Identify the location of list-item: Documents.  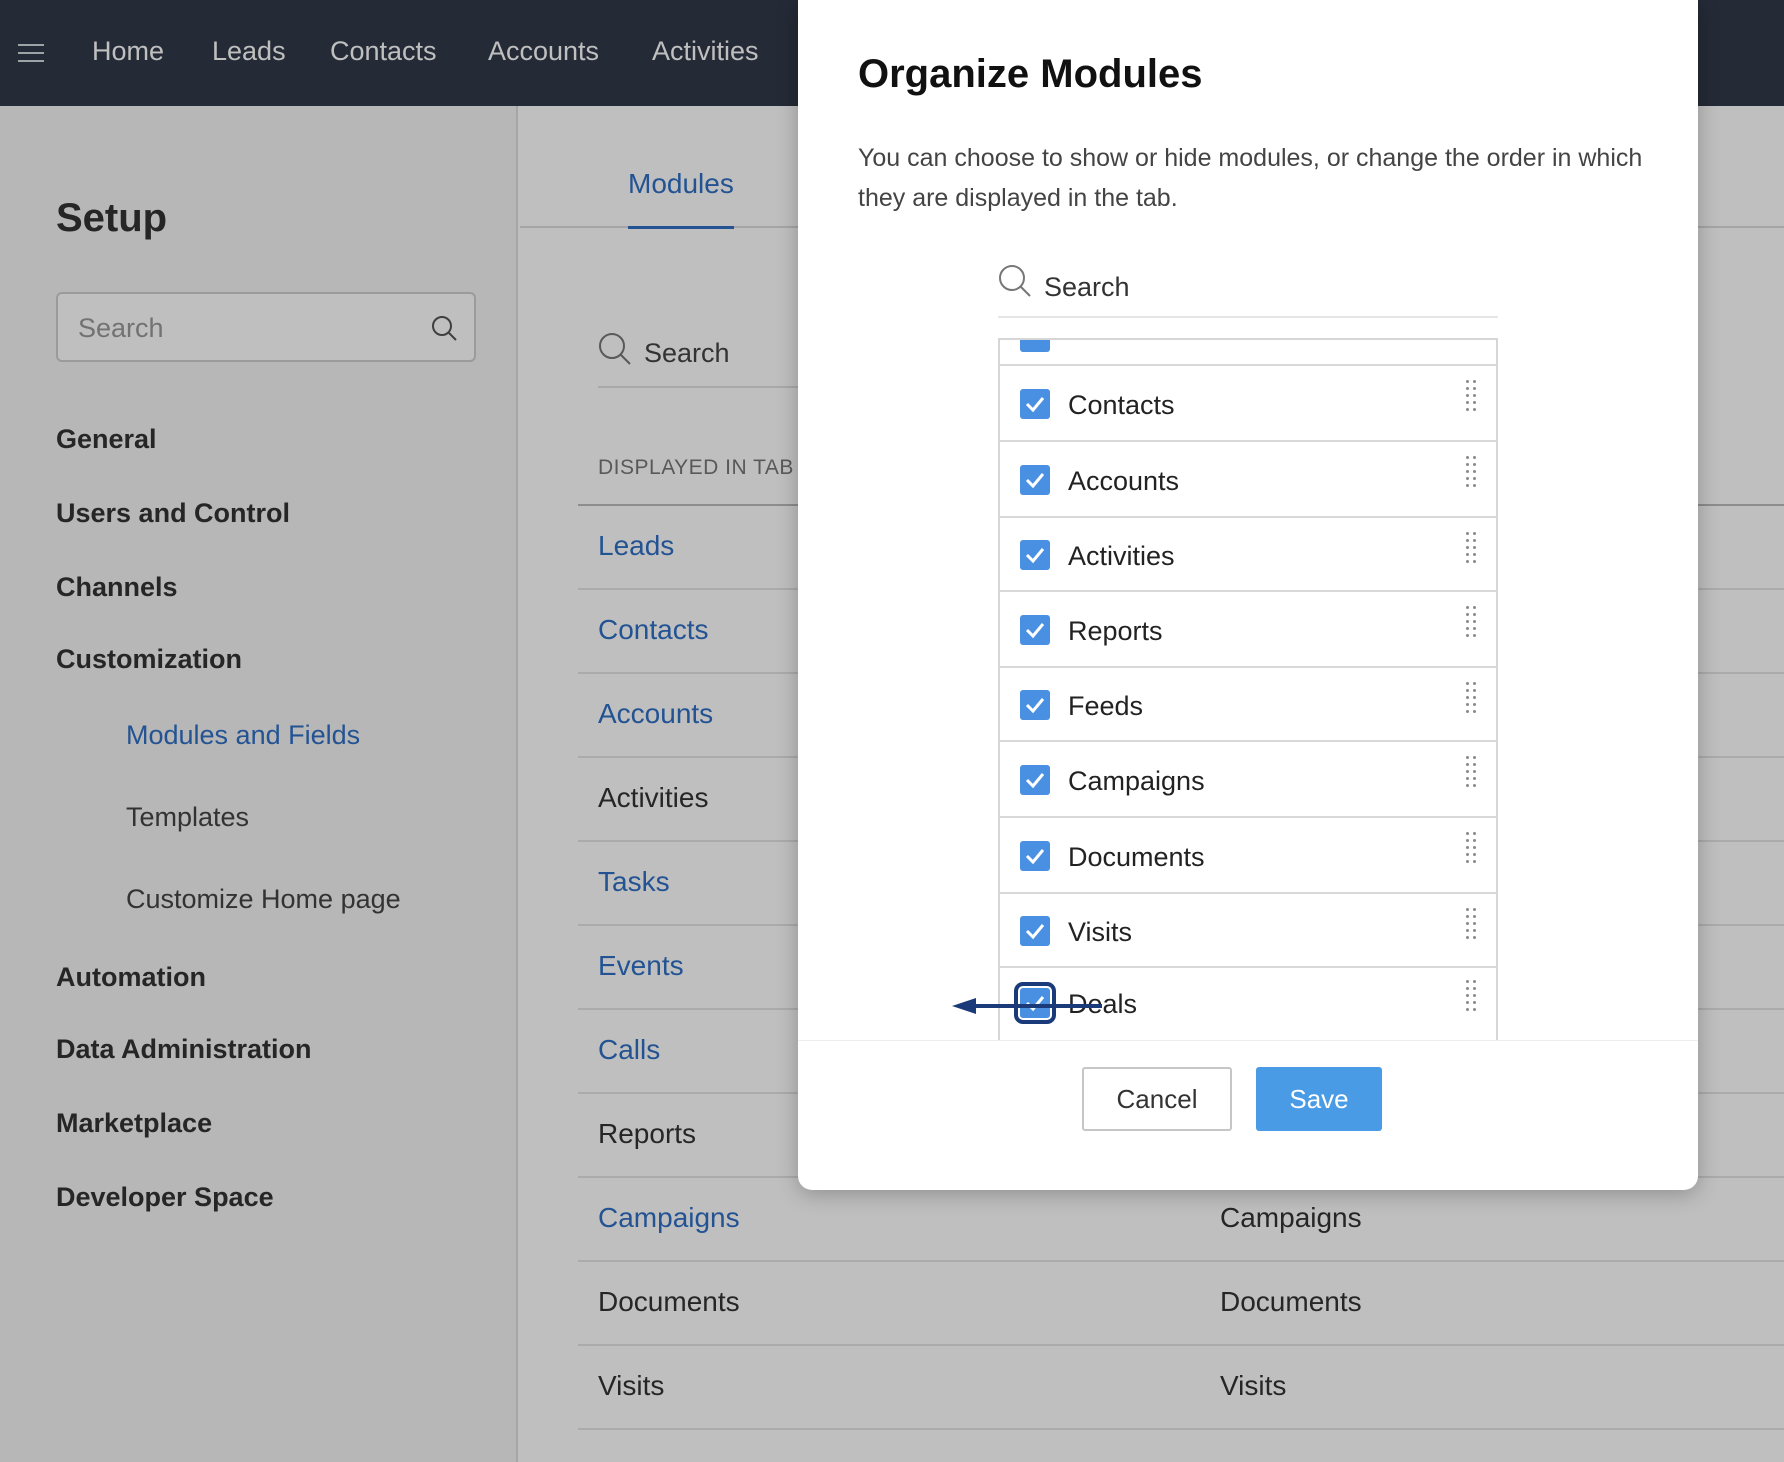
(1248, 856).